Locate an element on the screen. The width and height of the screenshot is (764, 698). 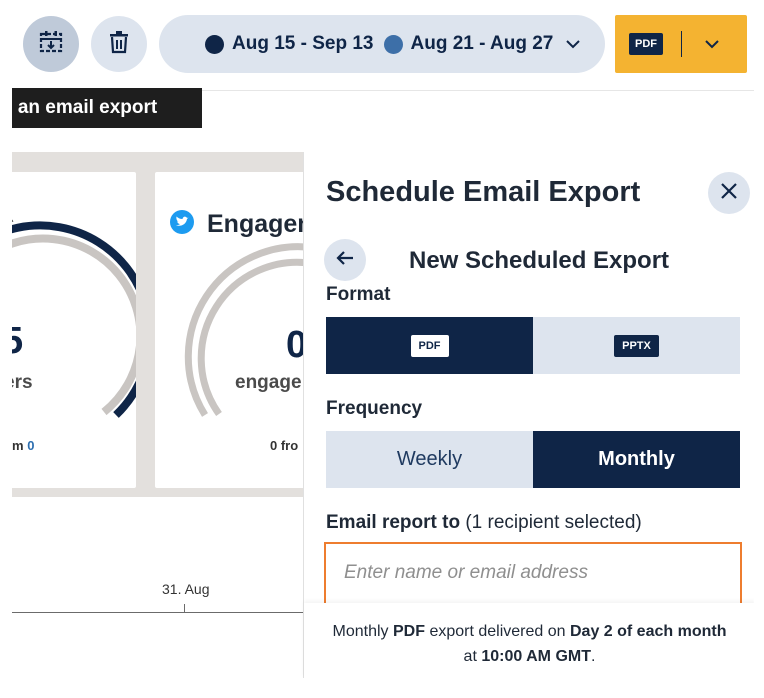
date-range-selector: Aug 15 - Sep 13 Aug 21 - Aug 27 is located at coordinates (382, 44).